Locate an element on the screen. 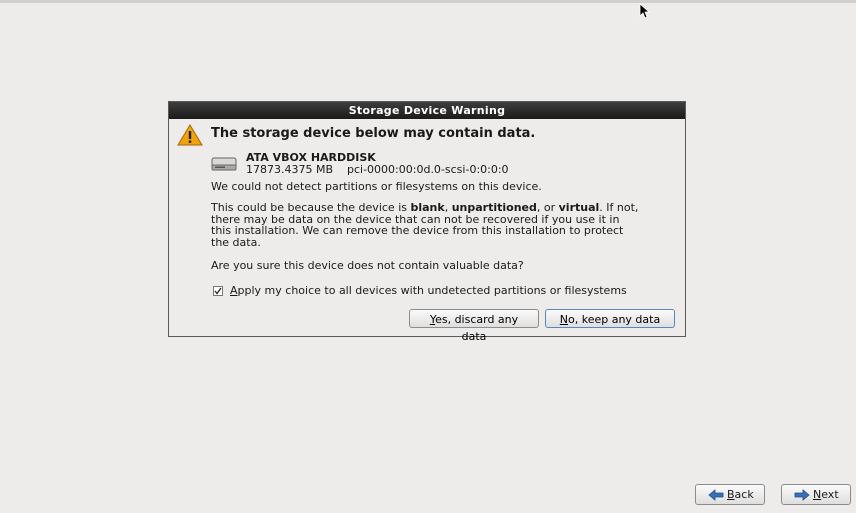  device-size: 17873.4375 MB is located at coordinates (290, 169).